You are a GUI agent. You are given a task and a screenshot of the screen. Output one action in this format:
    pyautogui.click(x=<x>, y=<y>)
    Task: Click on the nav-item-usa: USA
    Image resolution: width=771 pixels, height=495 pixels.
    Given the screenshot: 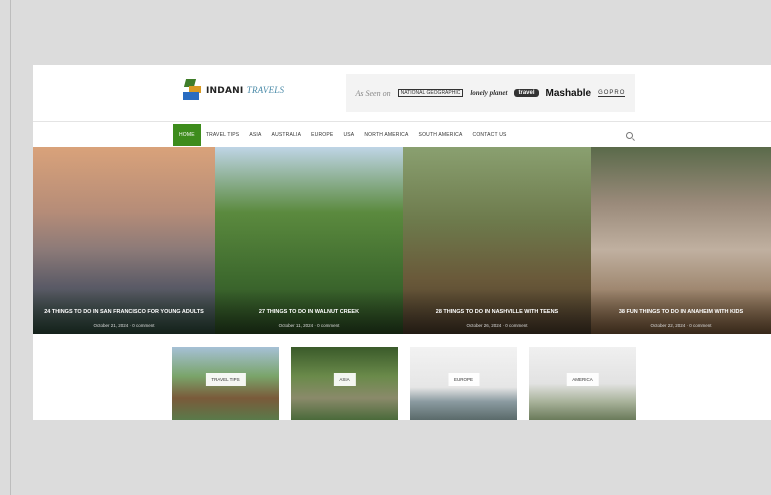 What is the action you would take?
    pyautogui.click(x=348, y=135)
    